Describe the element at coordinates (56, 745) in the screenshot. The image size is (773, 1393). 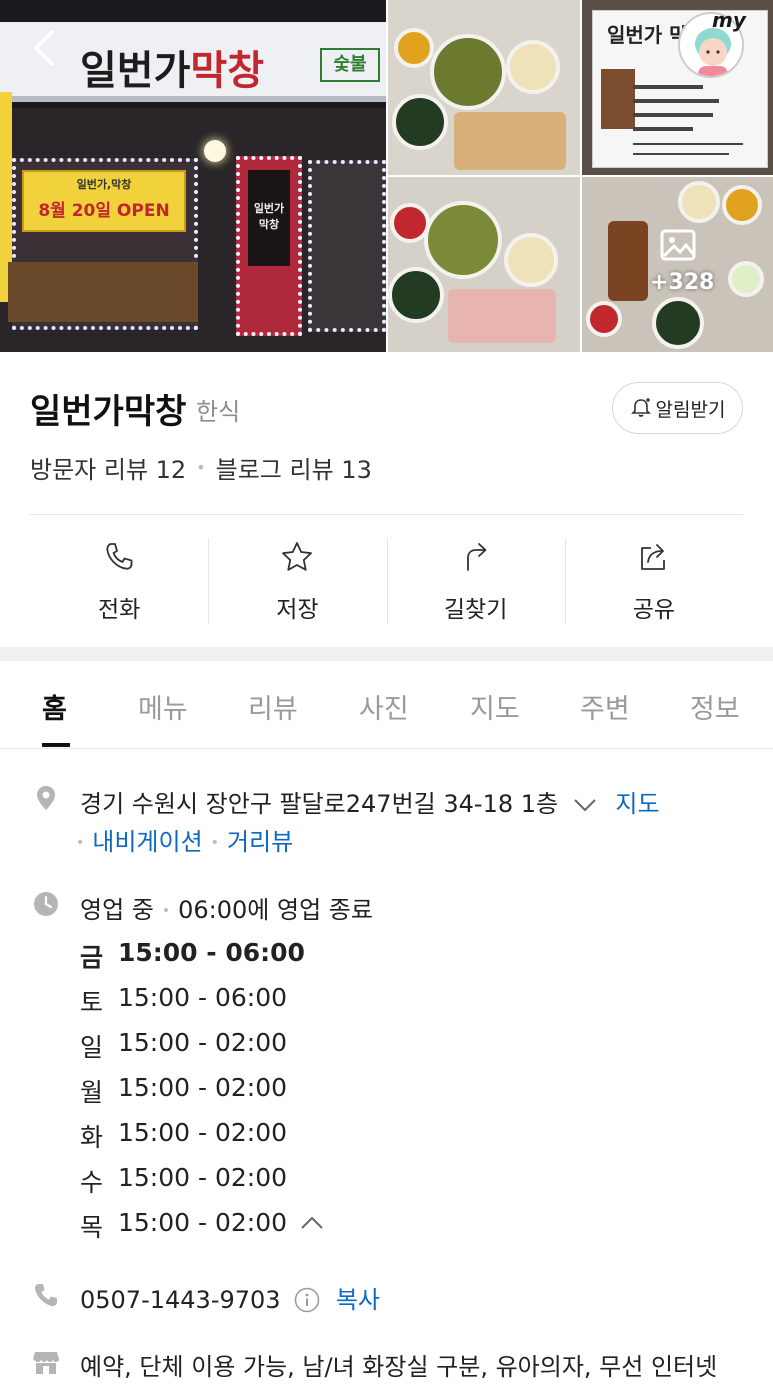
I see `active-tab-indicator` at that location.